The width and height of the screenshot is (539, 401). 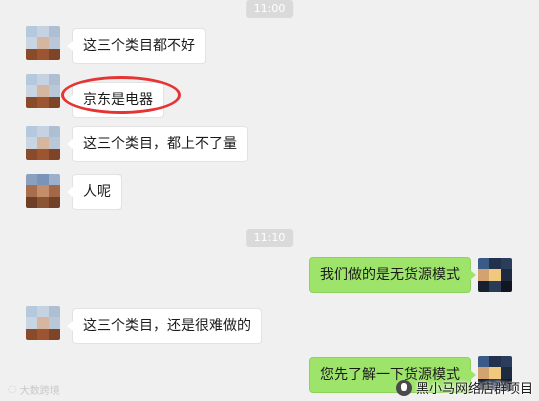 I want to click on watermark-logo-icon: ◌, so click(x=12, y=389).